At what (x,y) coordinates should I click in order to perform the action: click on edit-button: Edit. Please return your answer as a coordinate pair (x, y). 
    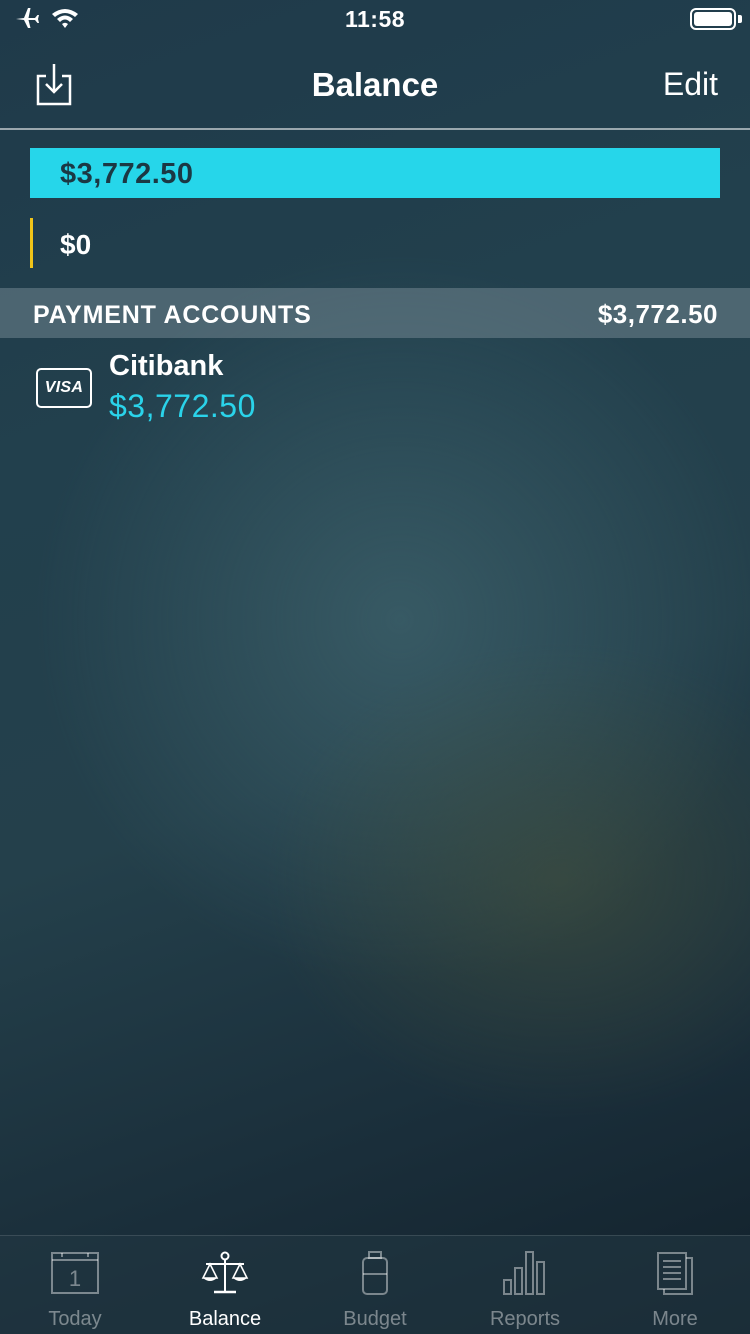
    Looking at the image, I should click on (690, 84).